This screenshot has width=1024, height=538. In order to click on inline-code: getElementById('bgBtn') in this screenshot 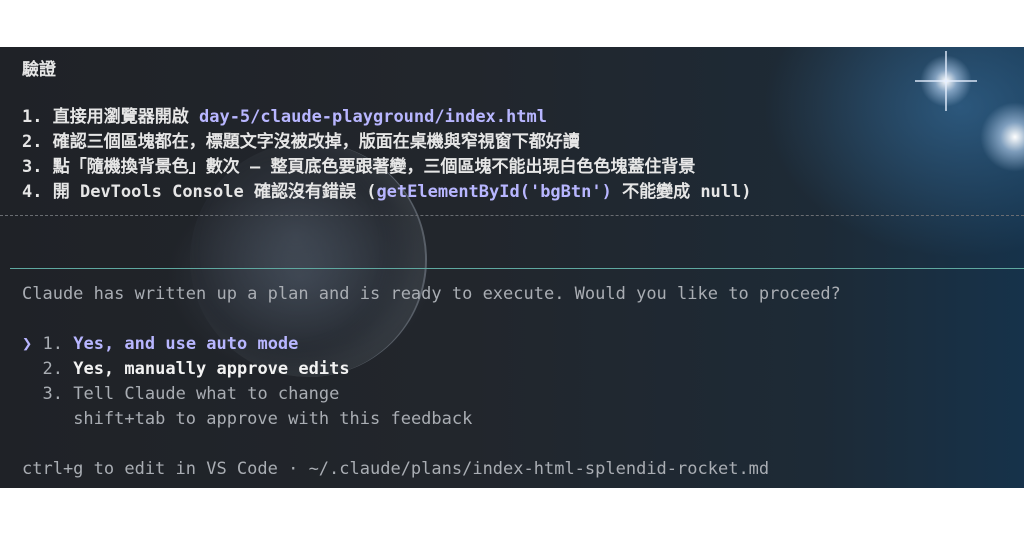, I will do `click(494, 192)`.